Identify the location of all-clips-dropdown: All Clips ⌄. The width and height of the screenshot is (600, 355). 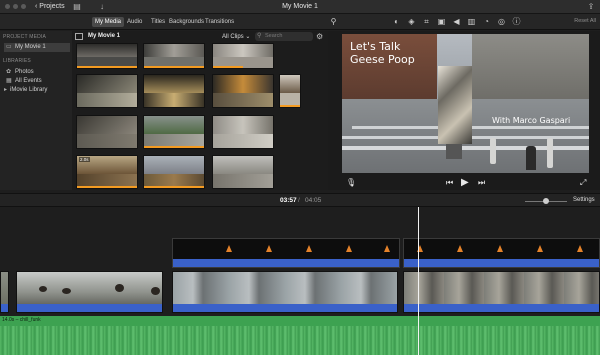
(236, 36).